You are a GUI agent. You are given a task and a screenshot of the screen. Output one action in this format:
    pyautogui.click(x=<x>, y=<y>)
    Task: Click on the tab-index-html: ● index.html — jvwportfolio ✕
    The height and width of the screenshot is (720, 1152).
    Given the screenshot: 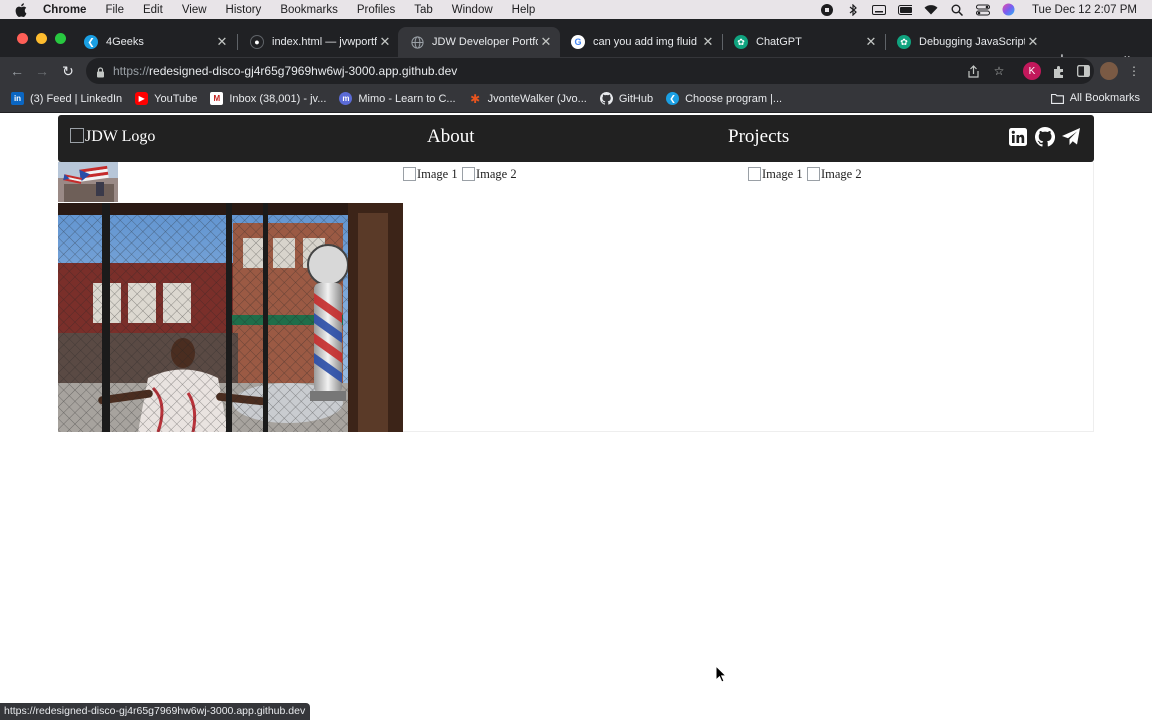 What is the action you would take?
    pyautogui.click(x=318, y=42)
    